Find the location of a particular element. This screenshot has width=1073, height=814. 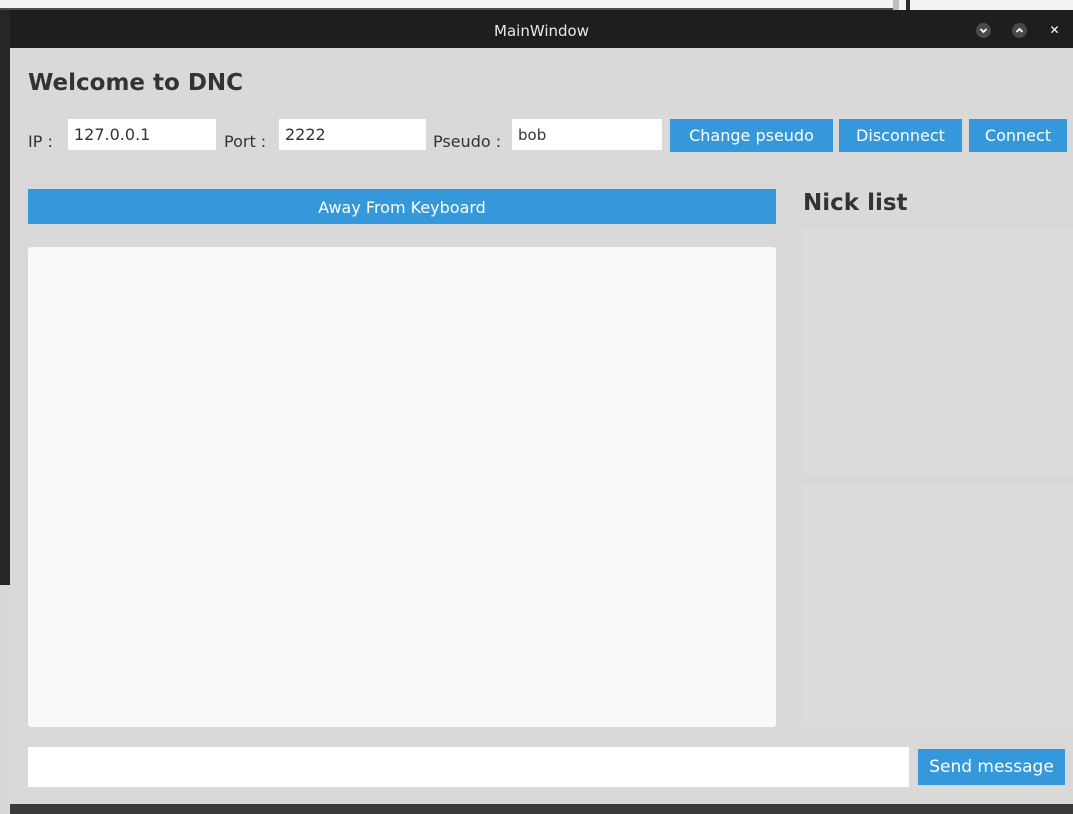

title-bar: MainWindow ✕ is located at coordinates (541, 29).